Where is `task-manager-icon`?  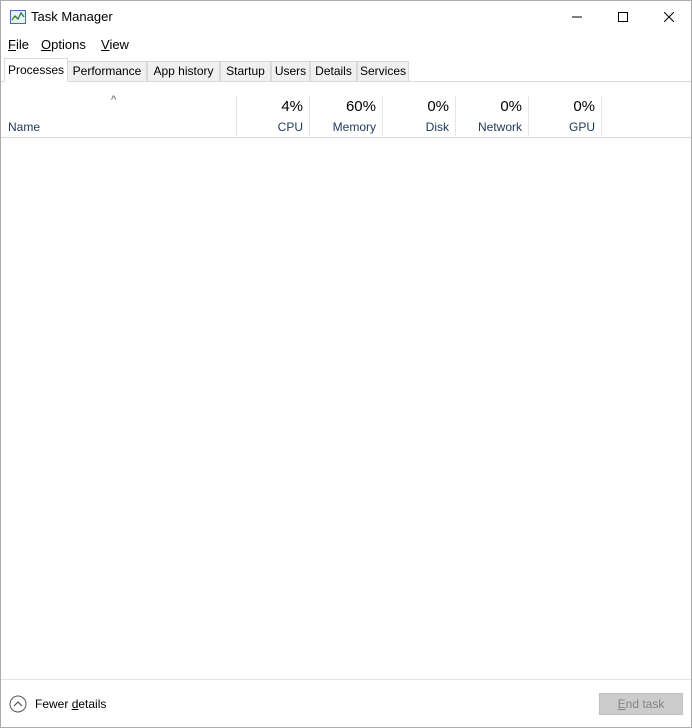
task-manager-icon is located at coordinates (18, 17).